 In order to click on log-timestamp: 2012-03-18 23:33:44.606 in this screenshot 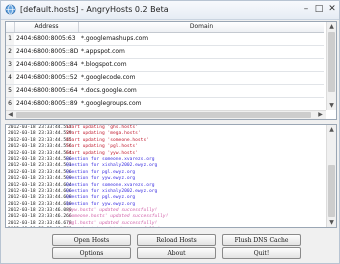, I will do `click(40, 191)`.